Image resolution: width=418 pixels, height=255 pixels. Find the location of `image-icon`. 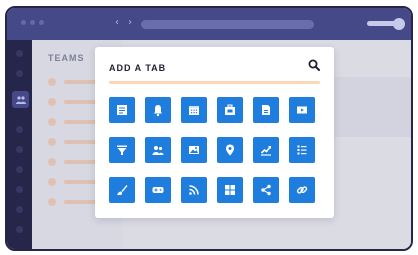

image-icon is located at coordinates (194, 150).